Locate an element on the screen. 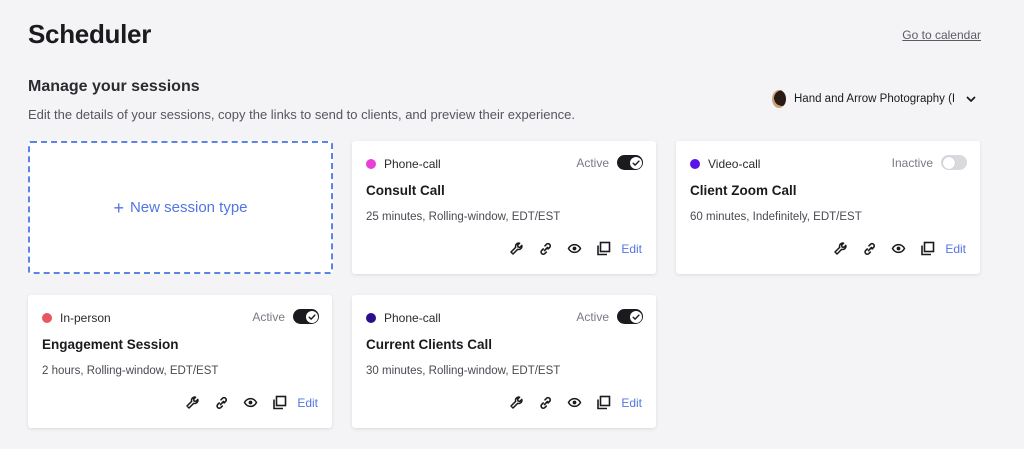 The image size is (1024, 449). plus-icon: + is located at coordinates (118, 207).